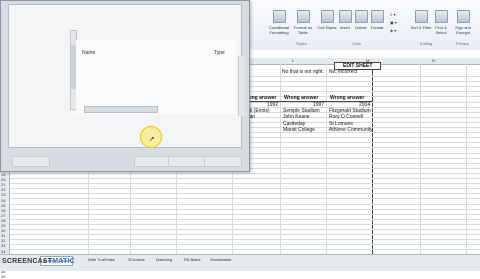 This screenshot has width=480, height=279. Describe the element at coordinates (441, 25) in the screenshot. I see `find-select-button: Find & Select` at that location.